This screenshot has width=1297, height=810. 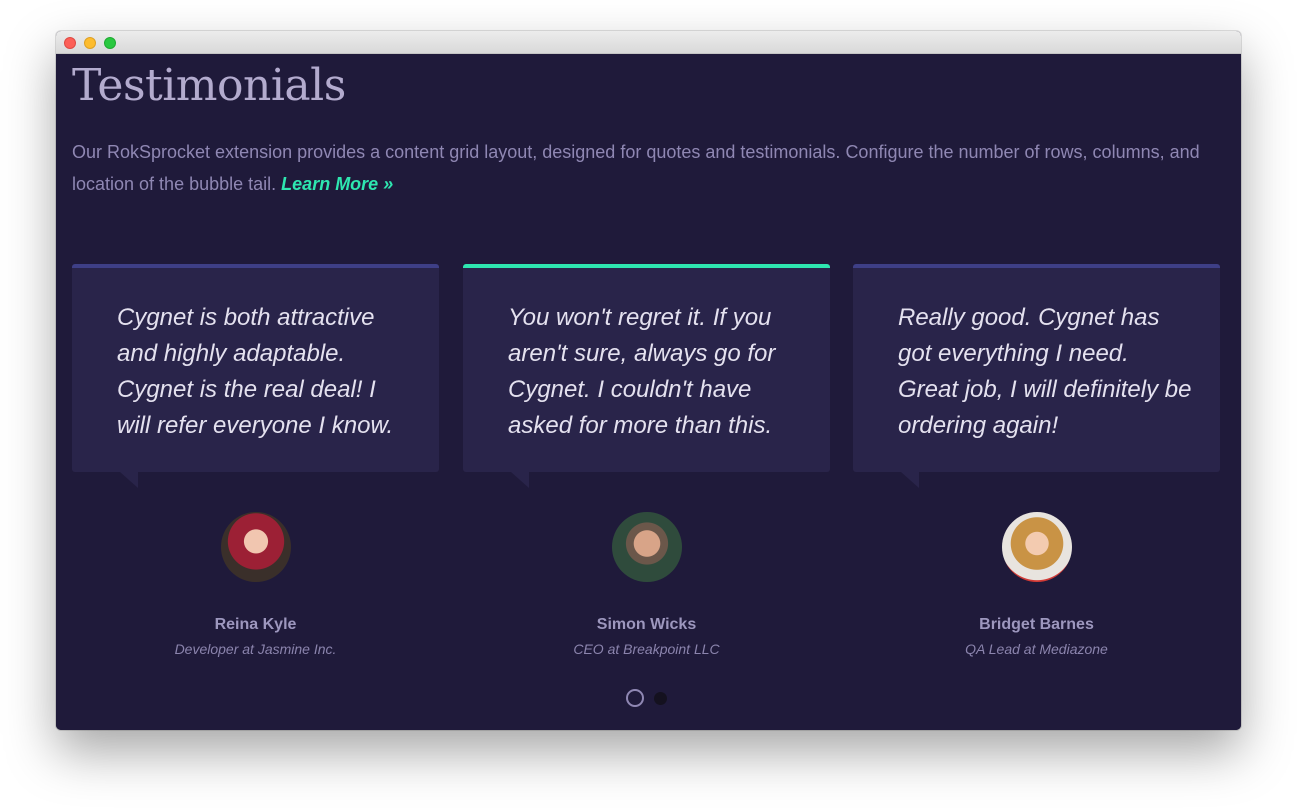 What do you see at coordinates (330, 184) in the screenshot?
I see `learn-more-label: Learn More` at bounding box center [330, 184].